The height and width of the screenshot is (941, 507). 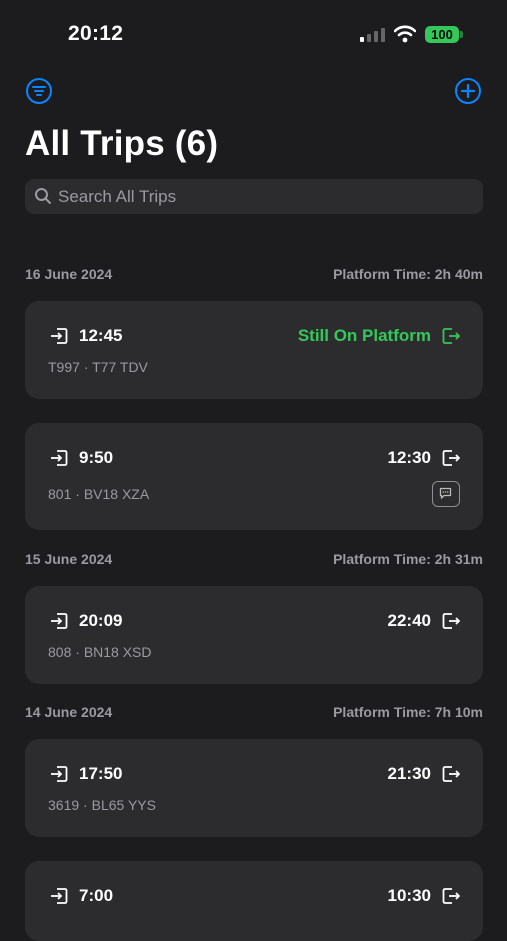 I want to click on trip-details: 808 · BN18 XSD, so click(x=100, y=652).